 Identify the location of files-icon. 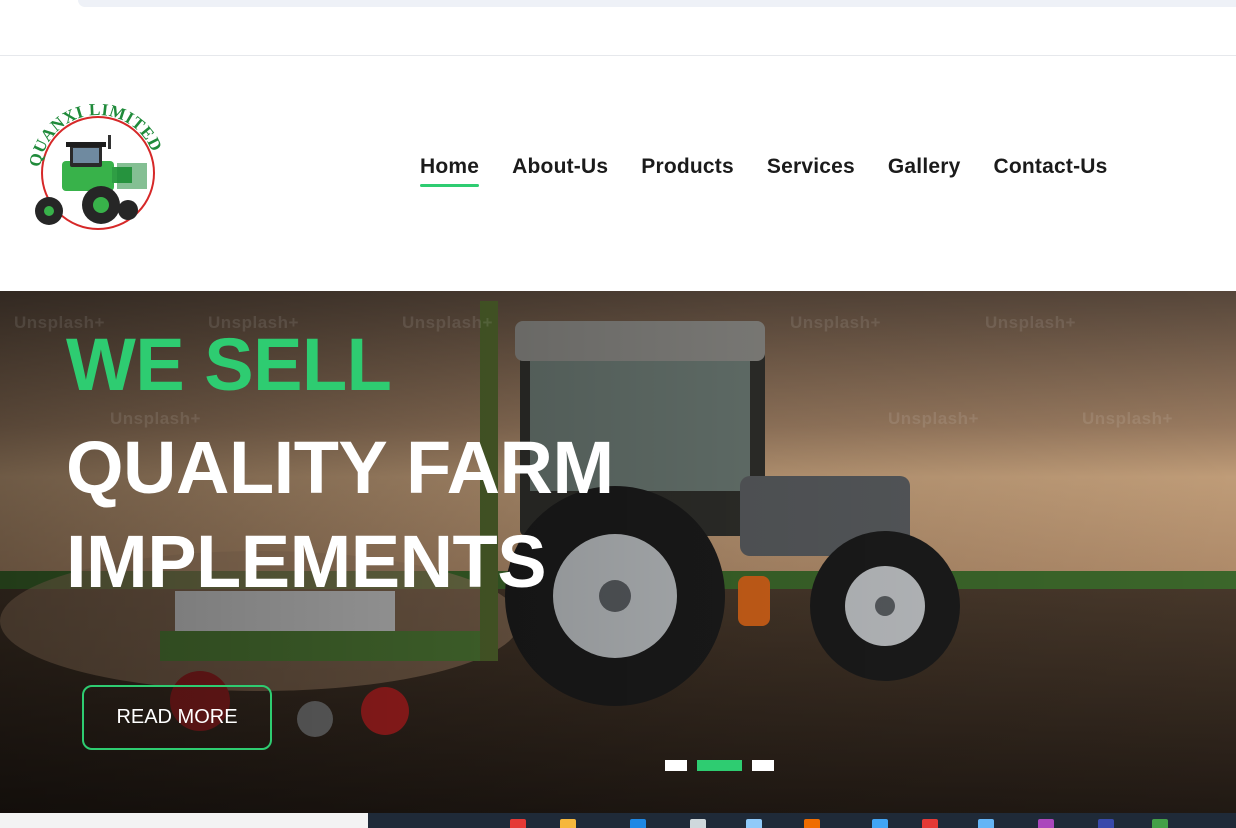
(754, 823).